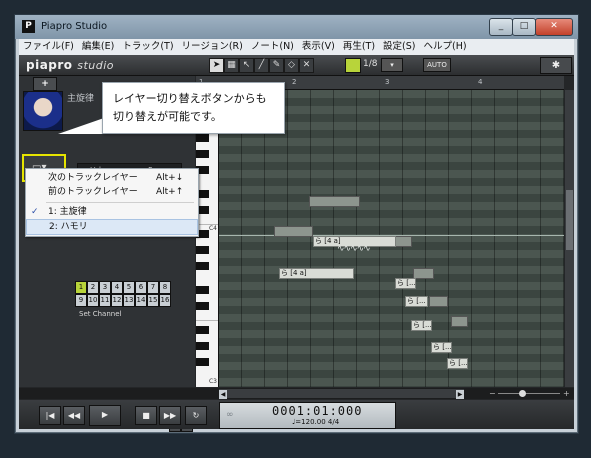 The height and width of the screenshot is (458, 591). What do you see at coordinates (165, 300) in the screenshot?
I see `channel-button: 16` at bounding box center [165, 300].